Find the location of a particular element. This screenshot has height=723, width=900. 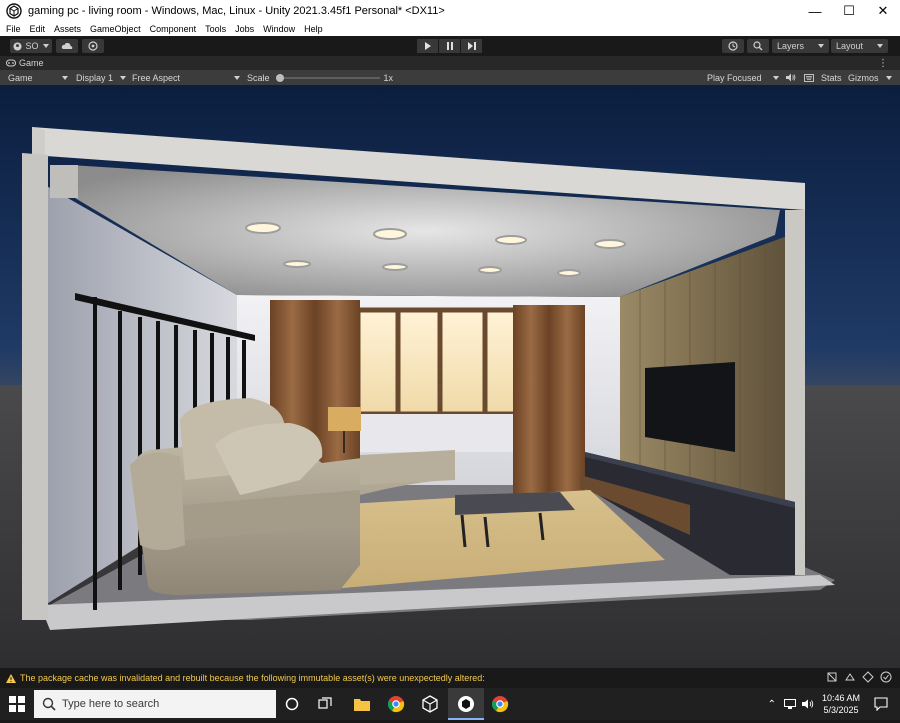

menu-edit: Edit is located at coordinates (38, 29).